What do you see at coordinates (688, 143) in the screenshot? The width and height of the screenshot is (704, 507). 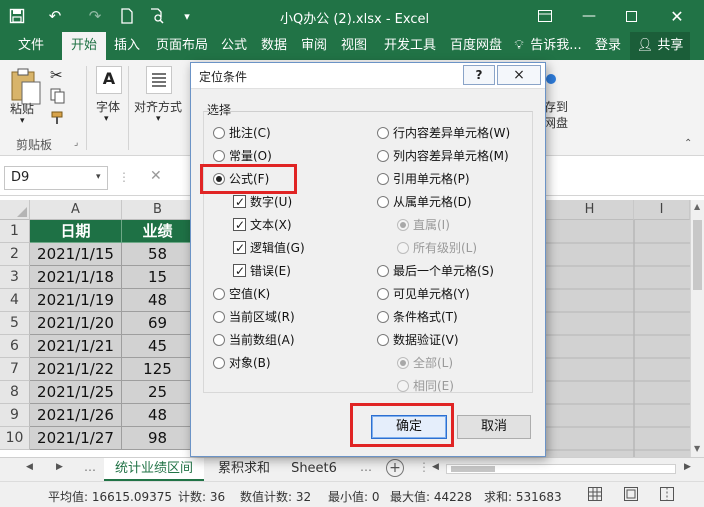 I see `collapse-ribbon-icon: ⌃` at bounding box center [688, 143].